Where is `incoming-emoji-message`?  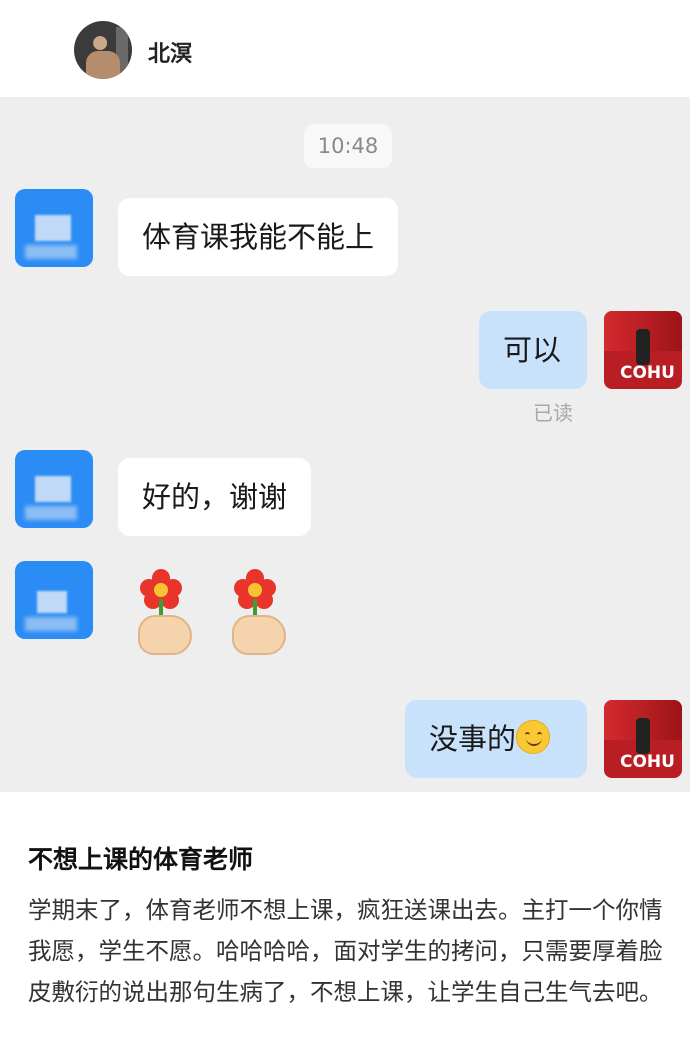 incoming-emoji-message is located at coordinates (212, 614).